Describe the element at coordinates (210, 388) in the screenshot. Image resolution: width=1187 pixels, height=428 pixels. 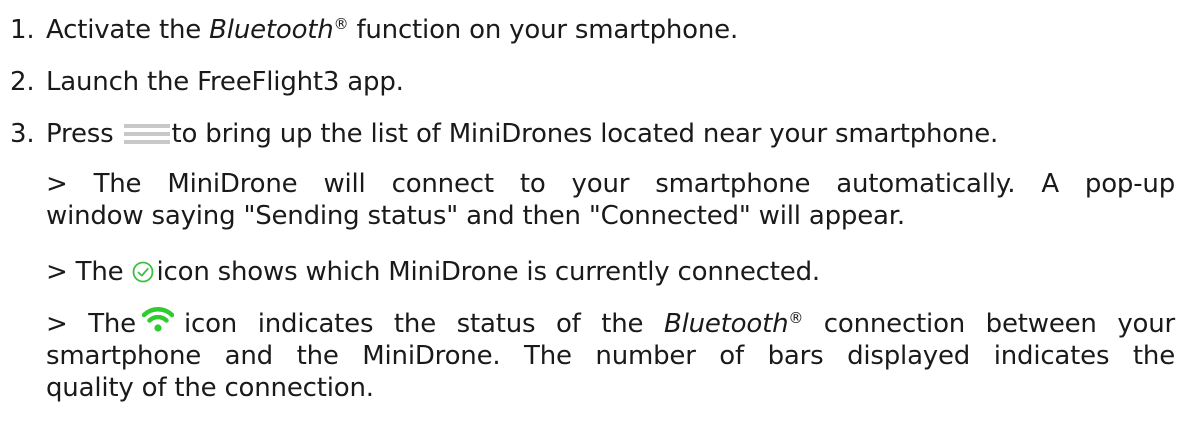
I see `note-signal-line-3: quality of the connection.` at that location.